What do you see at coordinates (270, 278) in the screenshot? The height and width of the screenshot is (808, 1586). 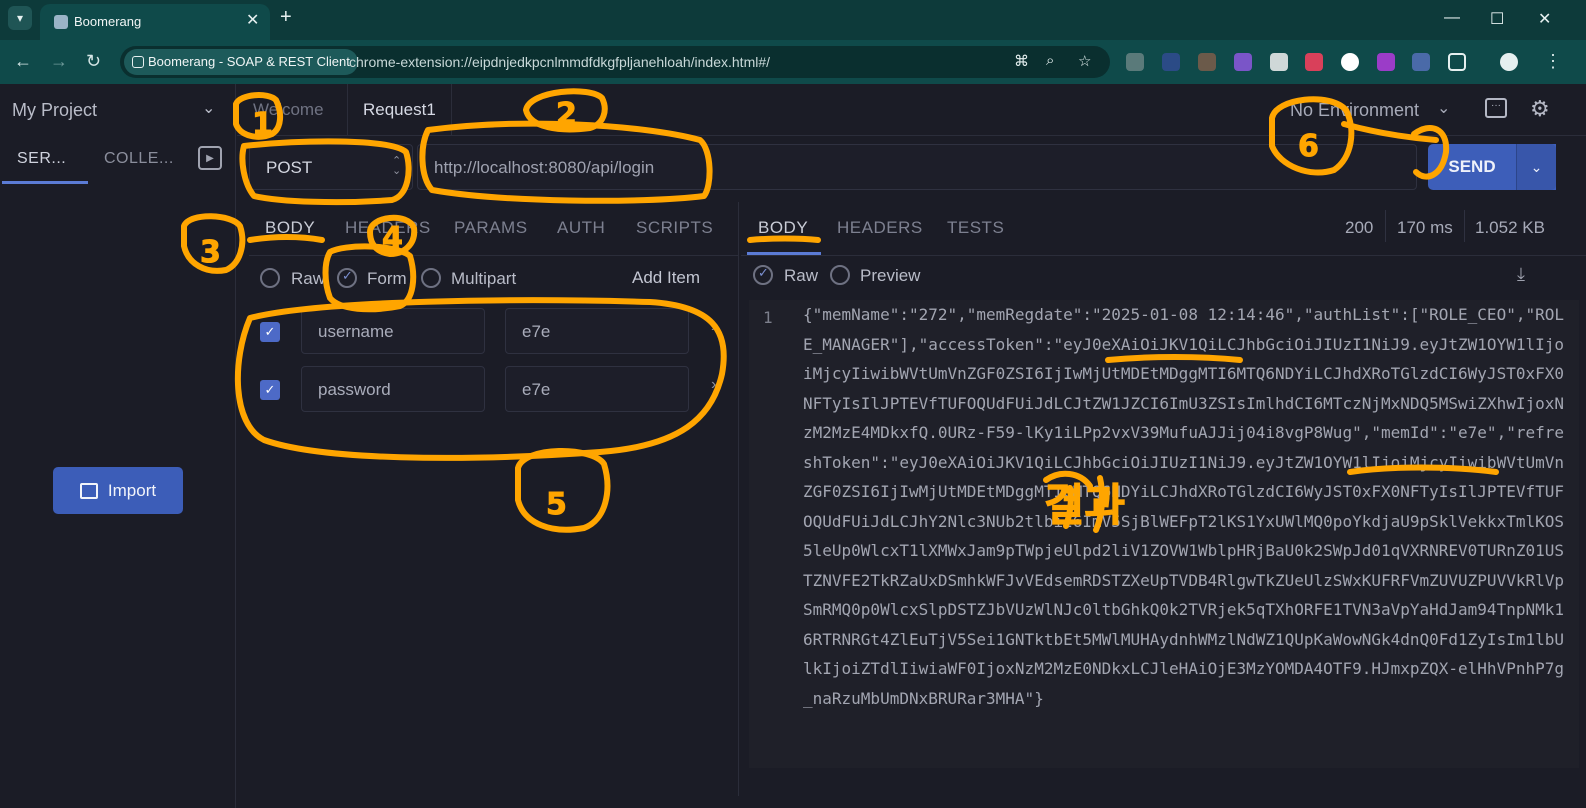 I see `raw-radio` at bounding box center [270, 278].